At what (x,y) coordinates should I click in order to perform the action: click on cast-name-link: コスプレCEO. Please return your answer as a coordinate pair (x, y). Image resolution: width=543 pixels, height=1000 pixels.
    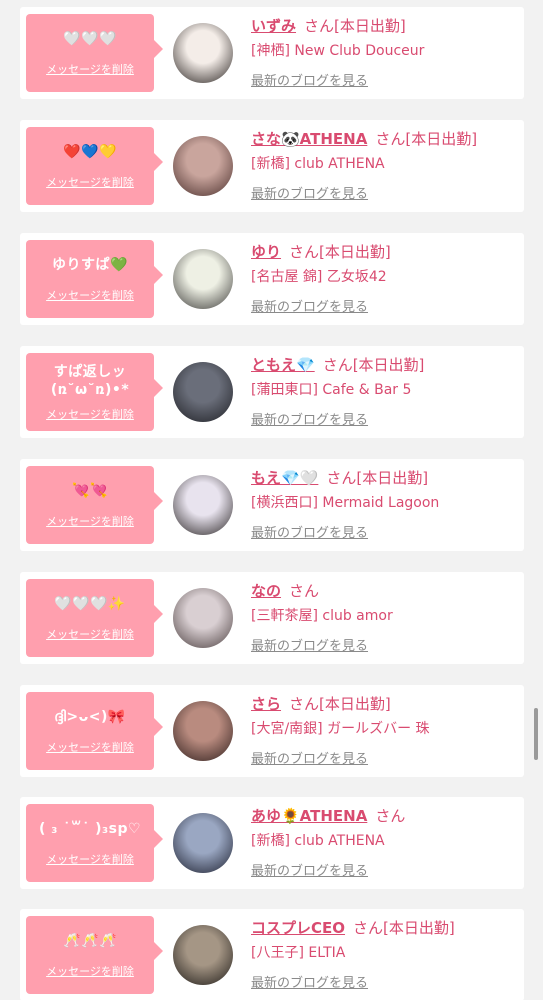
    Looking at the image, I should click on (298, 928).